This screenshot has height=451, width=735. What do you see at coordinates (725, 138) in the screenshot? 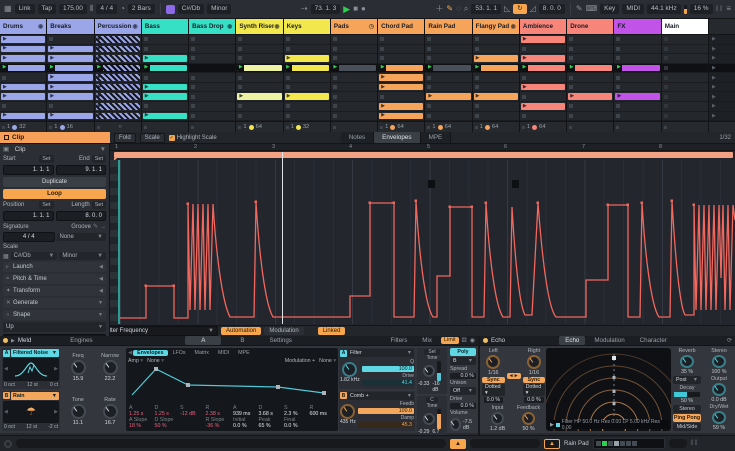
I see `grid-value: 1/32` at bounding box center [725, 138].